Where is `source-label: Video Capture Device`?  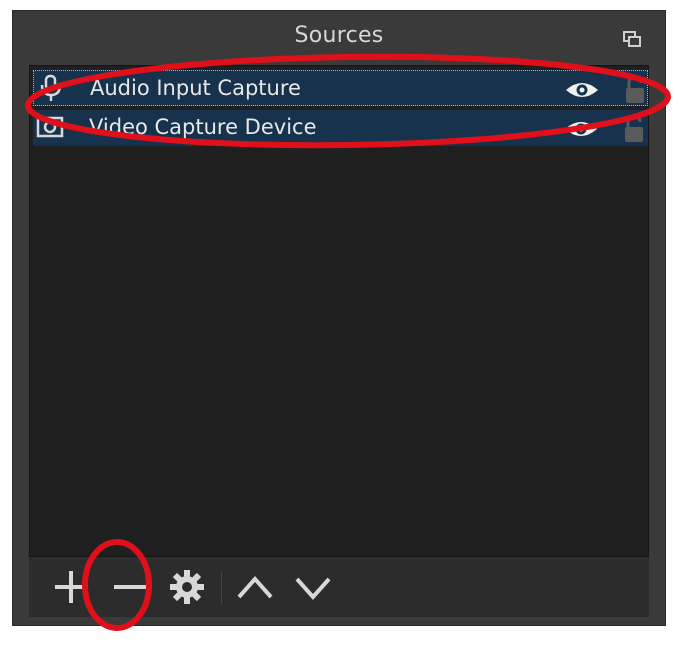
source-label: Video Capture Device is located at coordinates (203, 127).